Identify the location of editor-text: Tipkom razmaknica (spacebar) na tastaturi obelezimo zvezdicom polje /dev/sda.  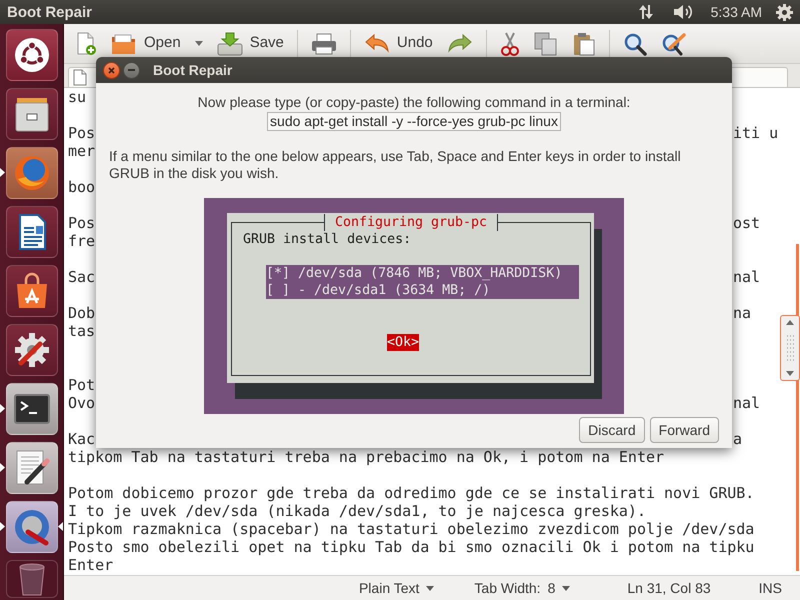
(411, 529).